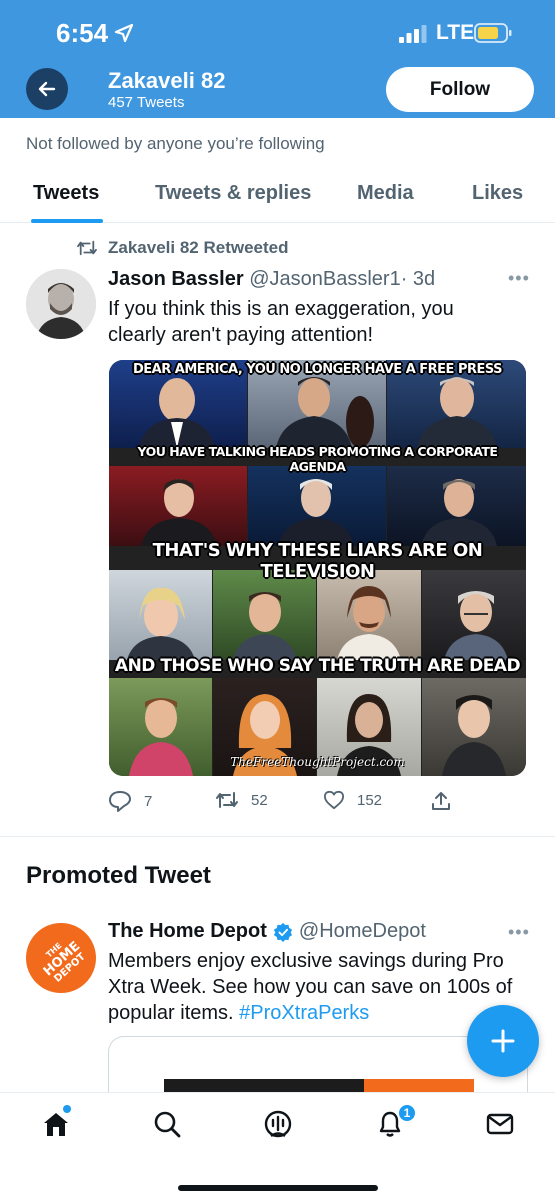  I want to click on back-arrow-icon, so click(47, 89).